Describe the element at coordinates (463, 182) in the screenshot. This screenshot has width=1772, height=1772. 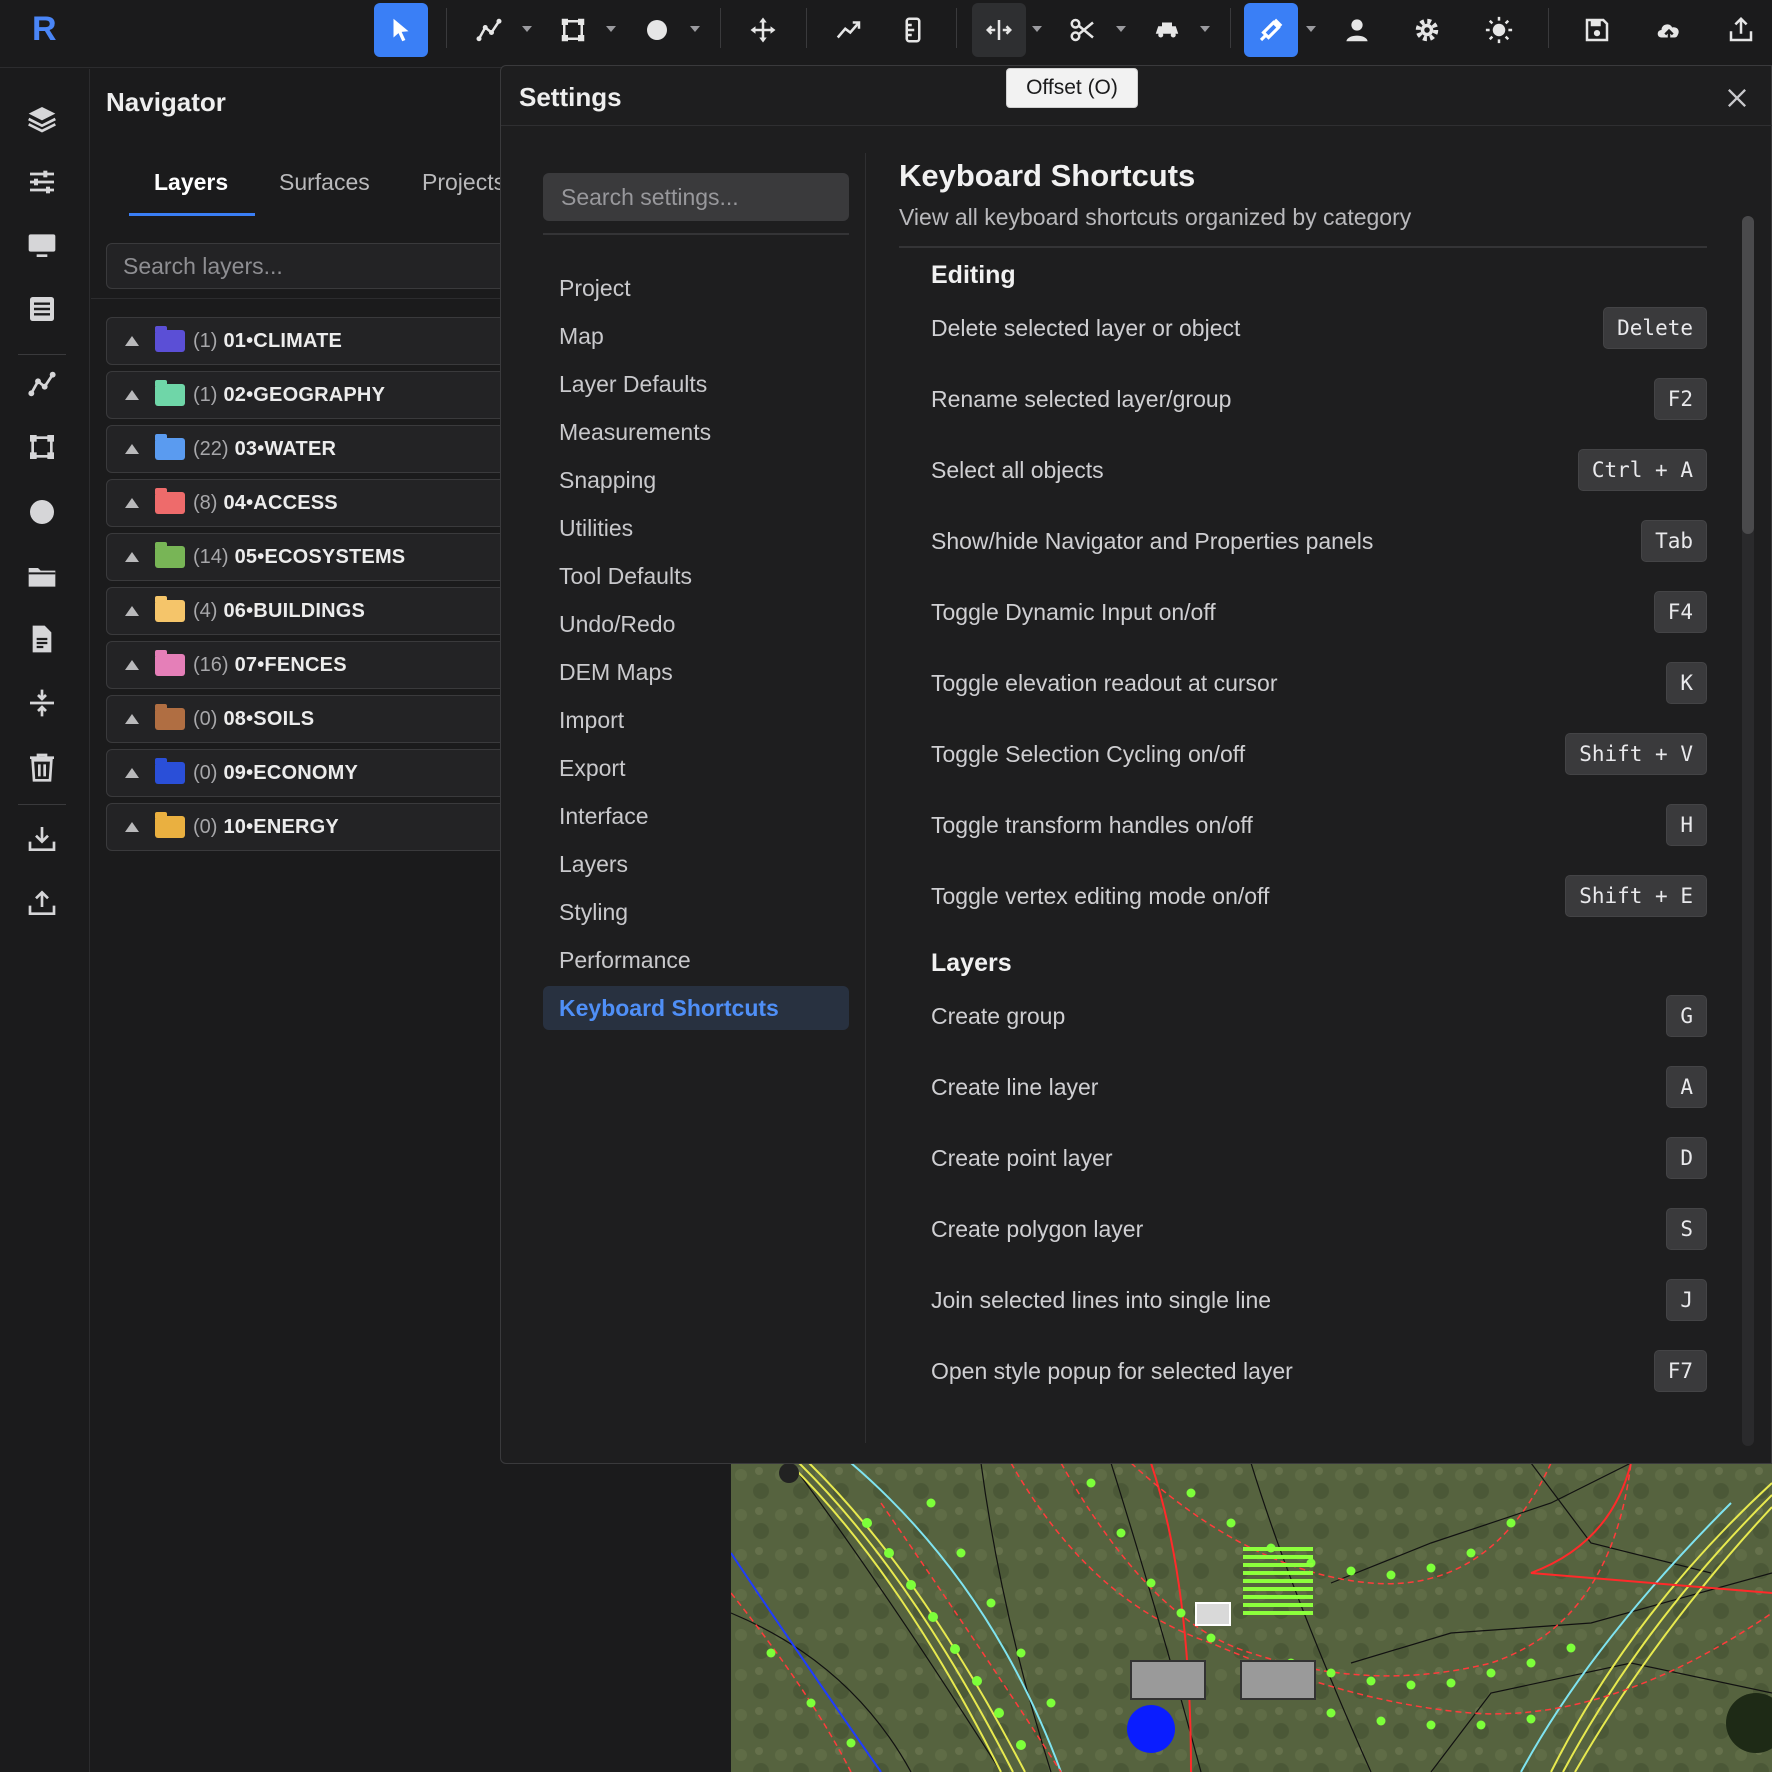
I see `tab-projects: Projects` at that location.